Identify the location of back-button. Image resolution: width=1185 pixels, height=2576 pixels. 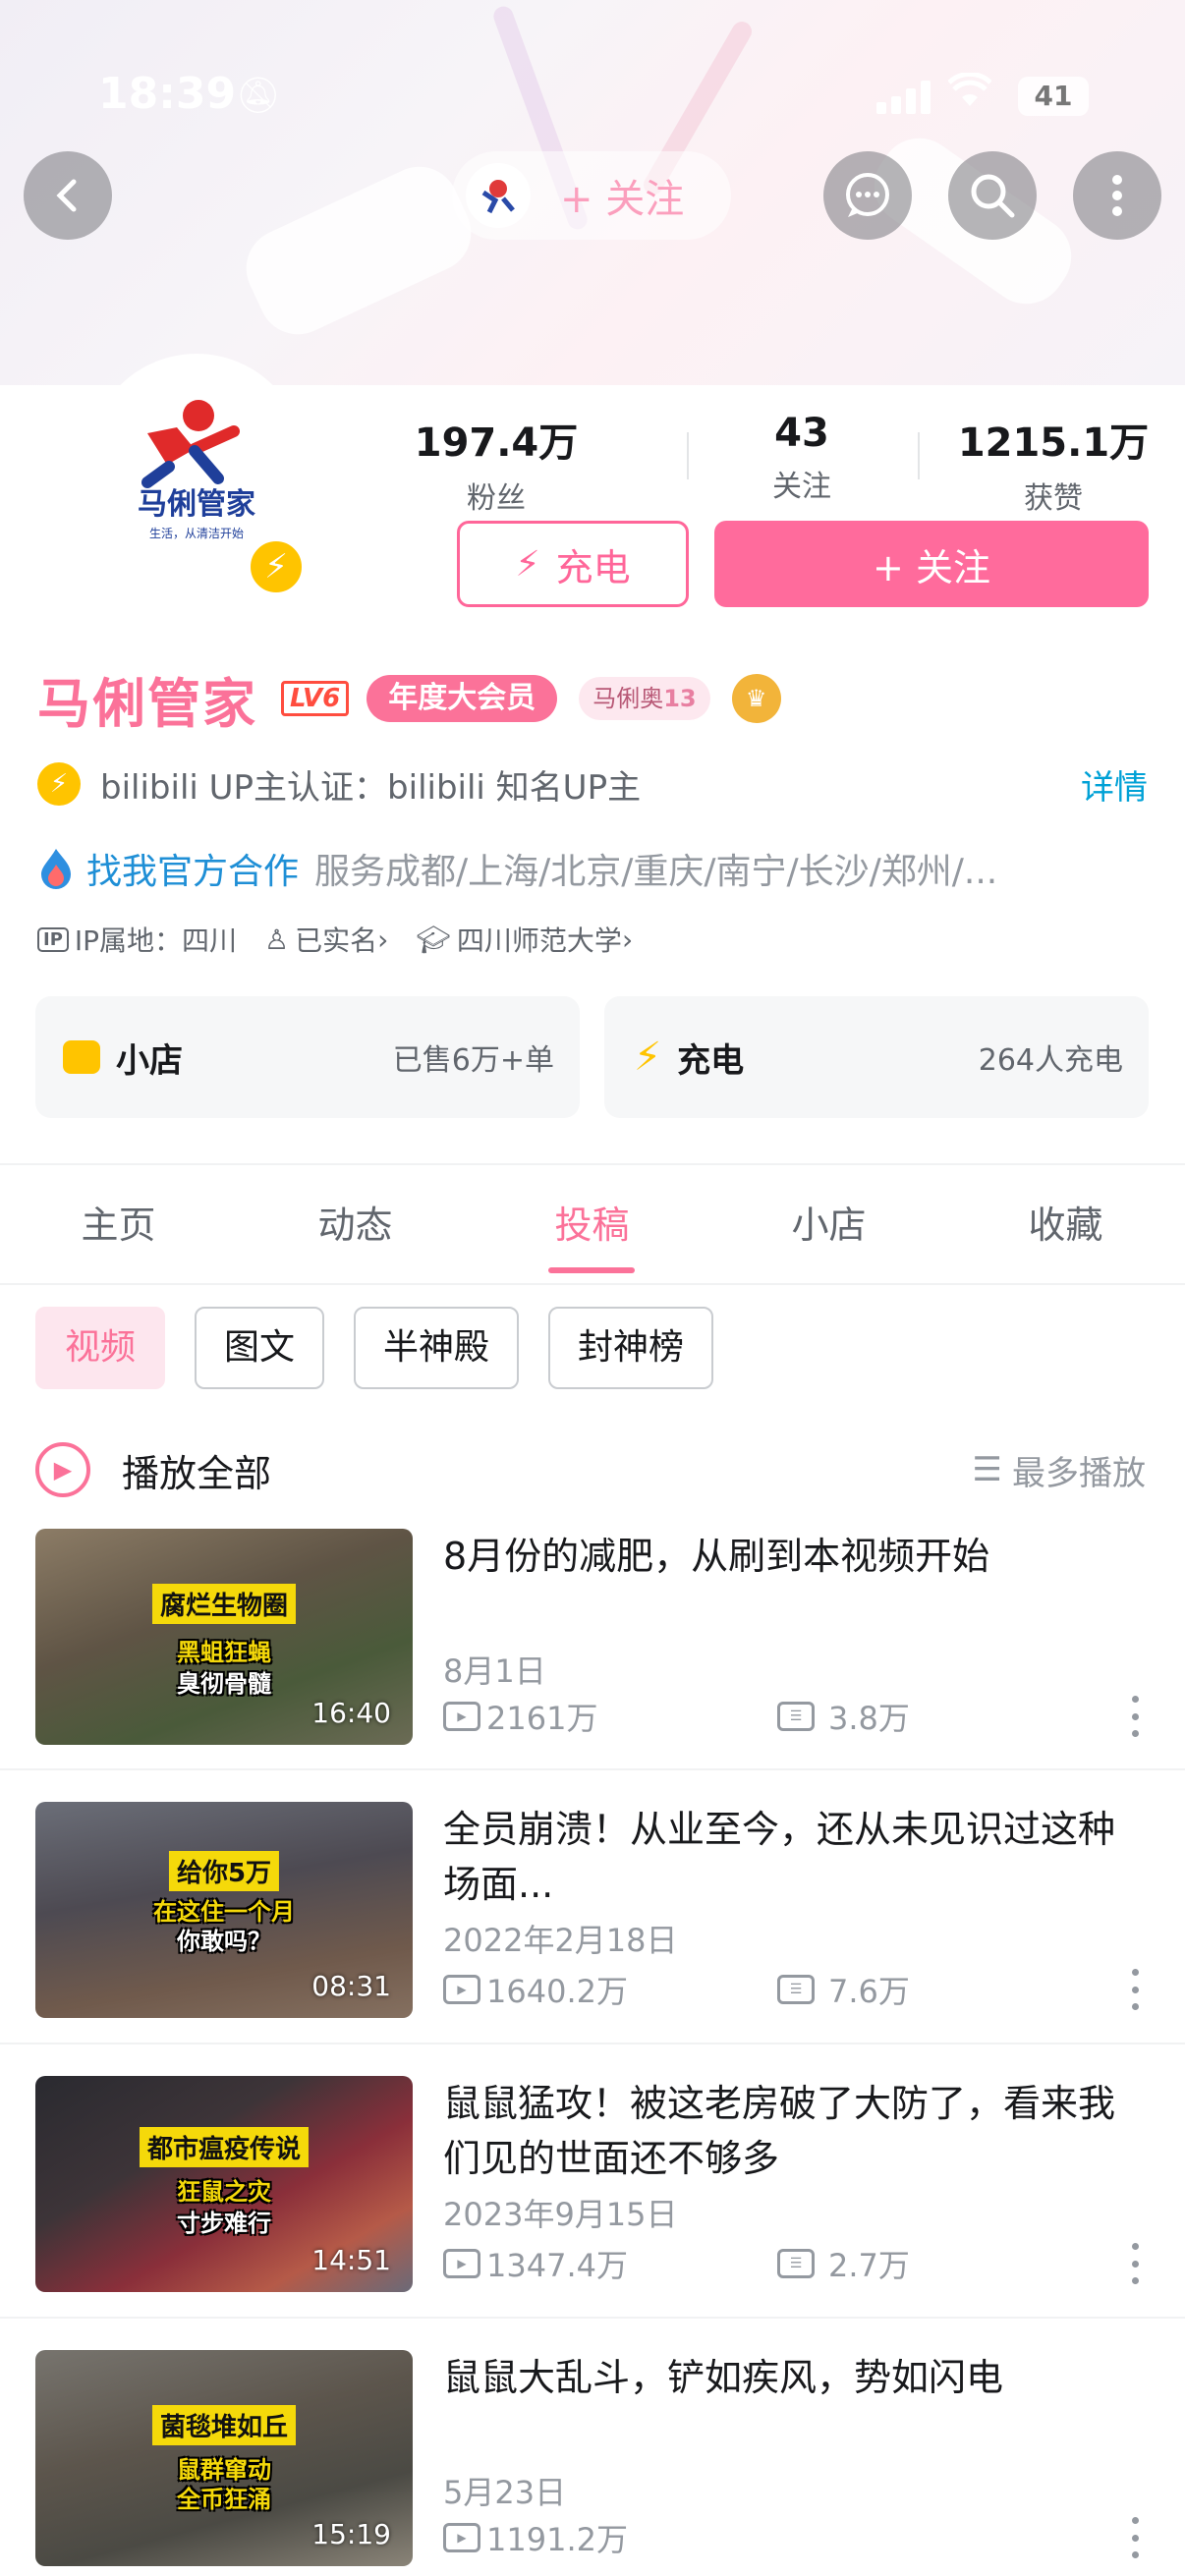
(68, 195).